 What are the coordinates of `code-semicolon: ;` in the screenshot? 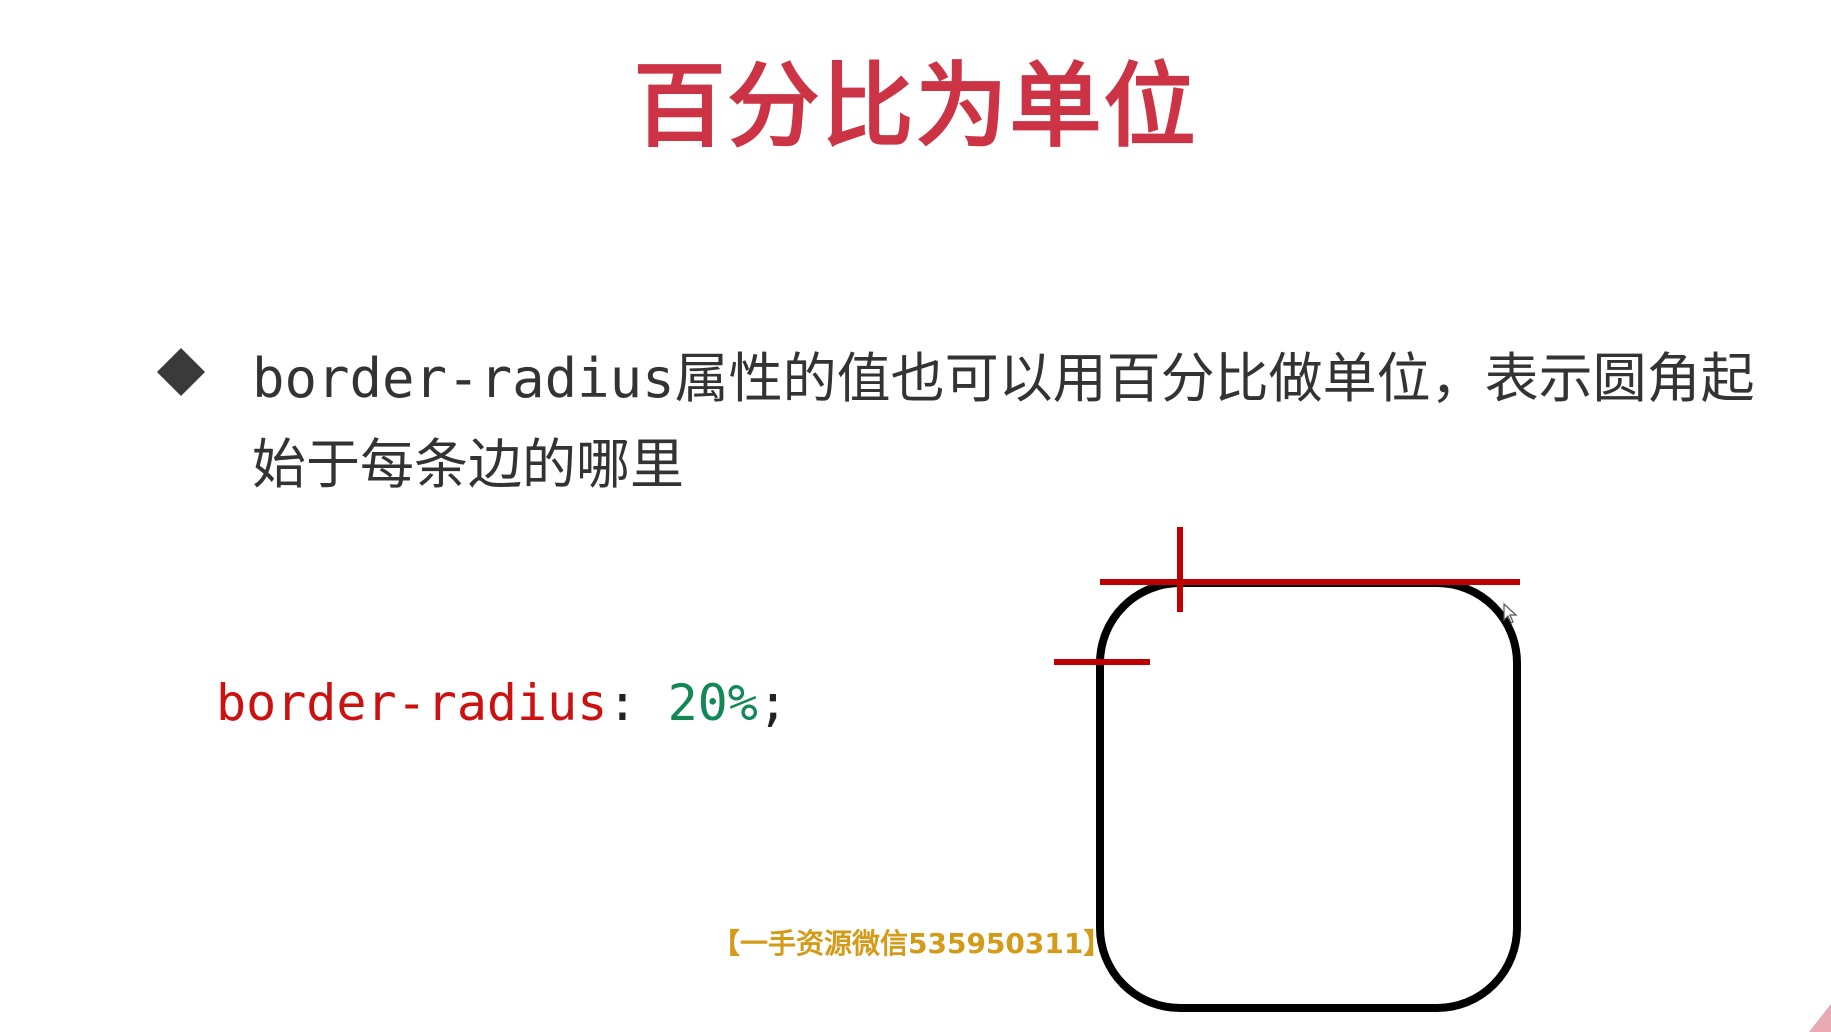 It's located at (772, 703).